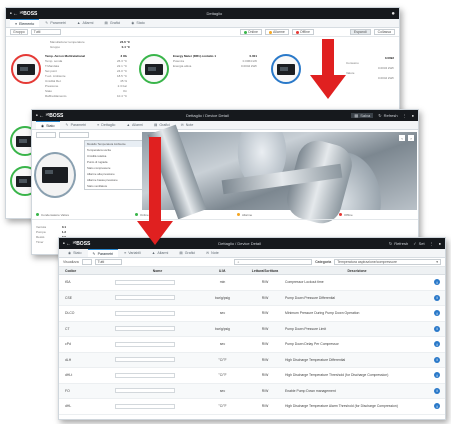  I want to click on group-select: Tutti, so click(45, 32).